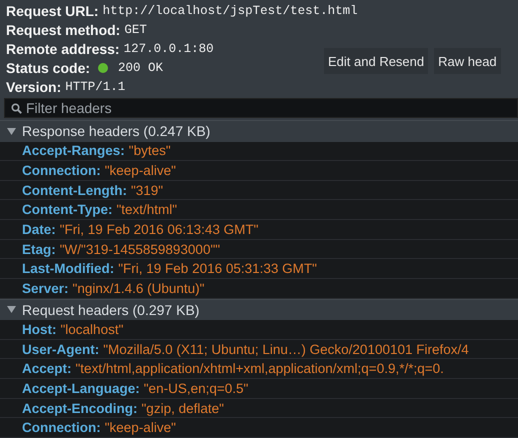 Image resolution: width=518 pixels, height=438 pixels. Describe the element at coordinates (259, 131) in the screenshot. I see `section-header: Response headers (0.247 KB)` at that location.